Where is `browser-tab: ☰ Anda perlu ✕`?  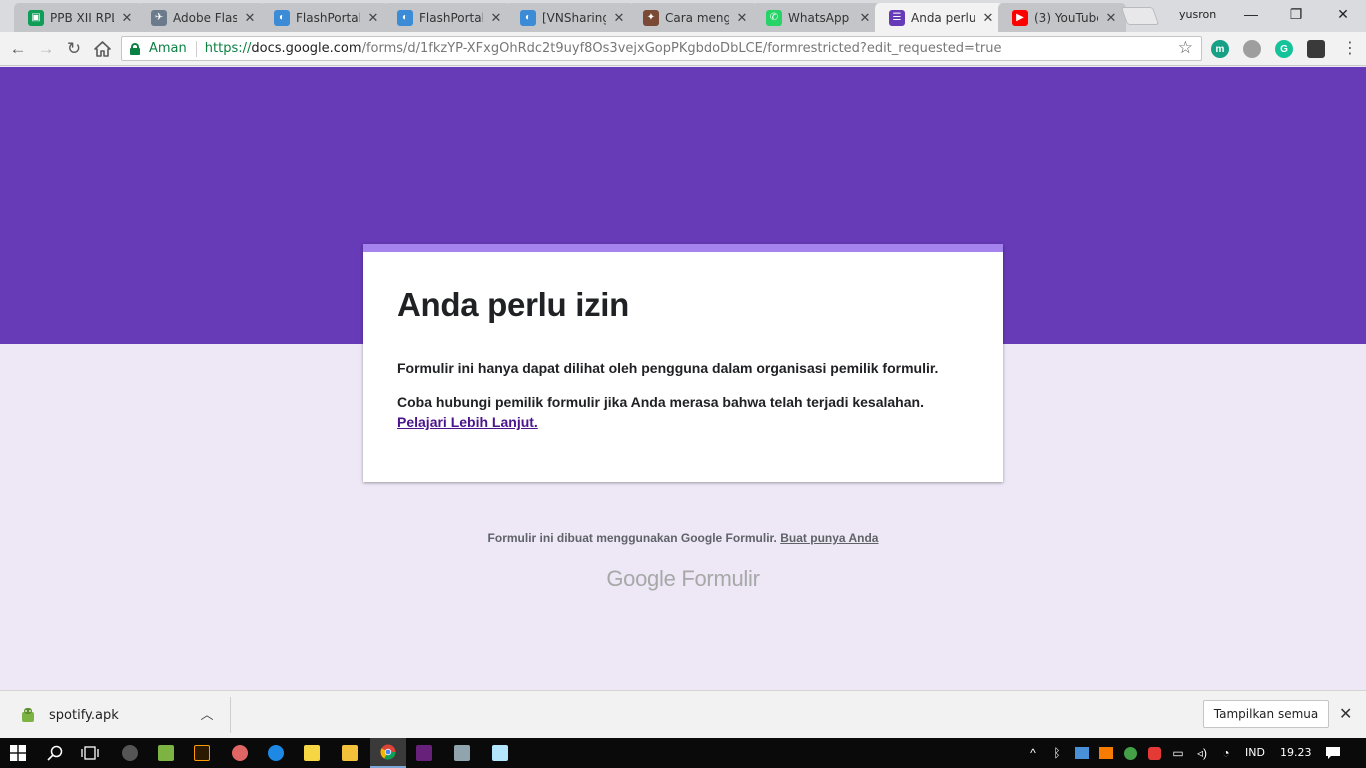 browser-tab: ☰ Anda perlu ✕ is located at coordinates (939, 17).